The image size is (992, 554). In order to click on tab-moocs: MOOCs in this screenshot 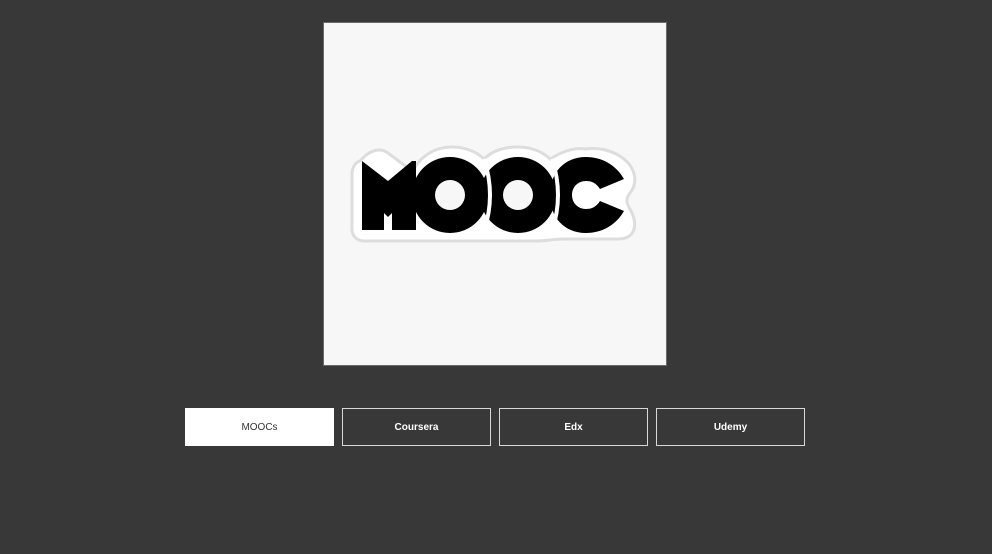, I will do `click(259, 427)`.